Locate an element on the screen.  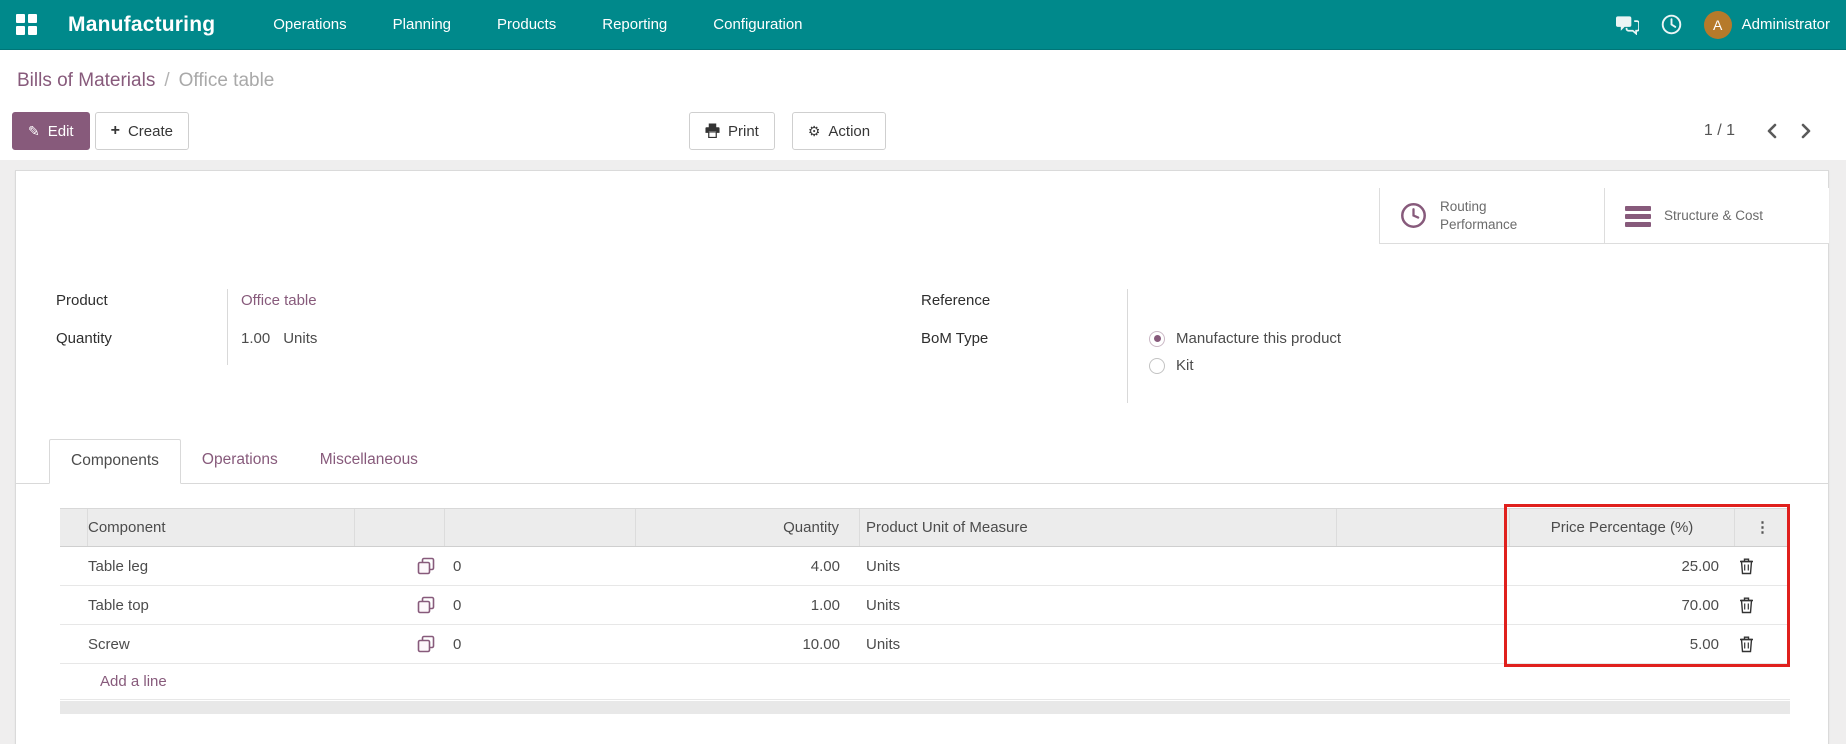
pencil-icon: ✎ is located at coordinates (34, 131).